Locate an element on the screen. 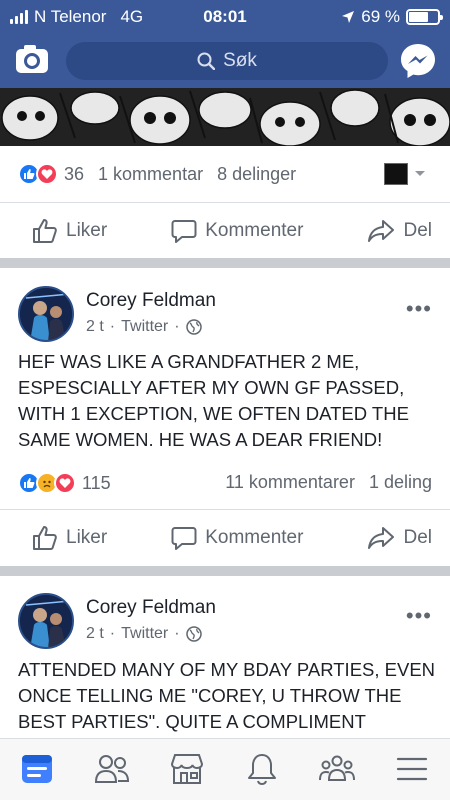  search-icon is located at coordinates (206, 61).